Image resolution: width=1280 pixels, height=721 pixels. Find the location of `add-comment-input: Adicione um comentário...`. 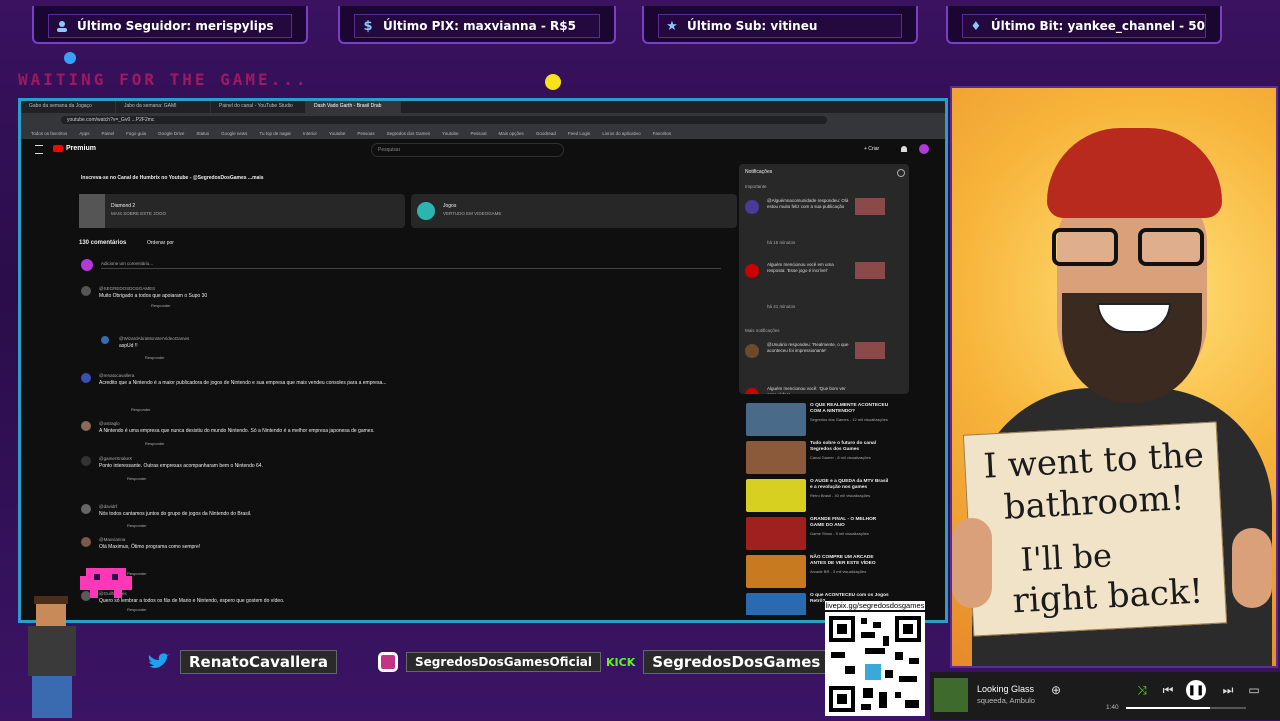

add-comment-input: Adicione um comentário... is located at coordinates (411, 265).